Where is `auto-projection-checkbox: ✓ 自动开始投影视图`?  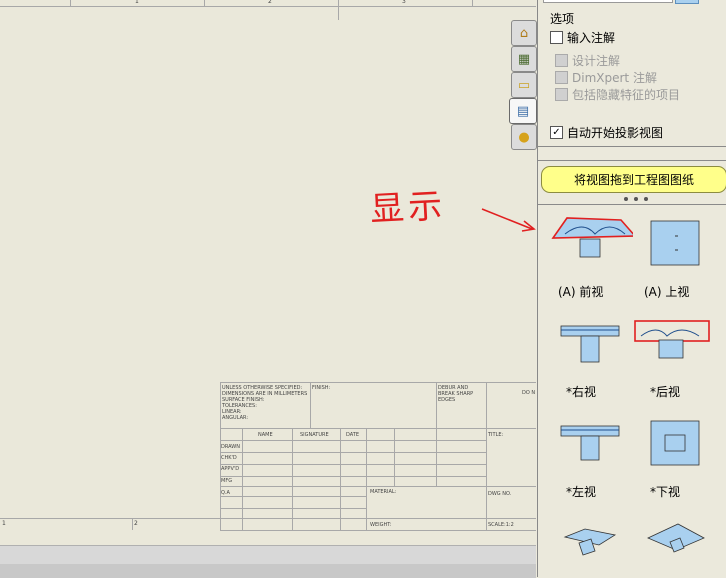 auto-projection-checkbox: ✓ 自动开始投影视图 is located at coordinates (606, 132).